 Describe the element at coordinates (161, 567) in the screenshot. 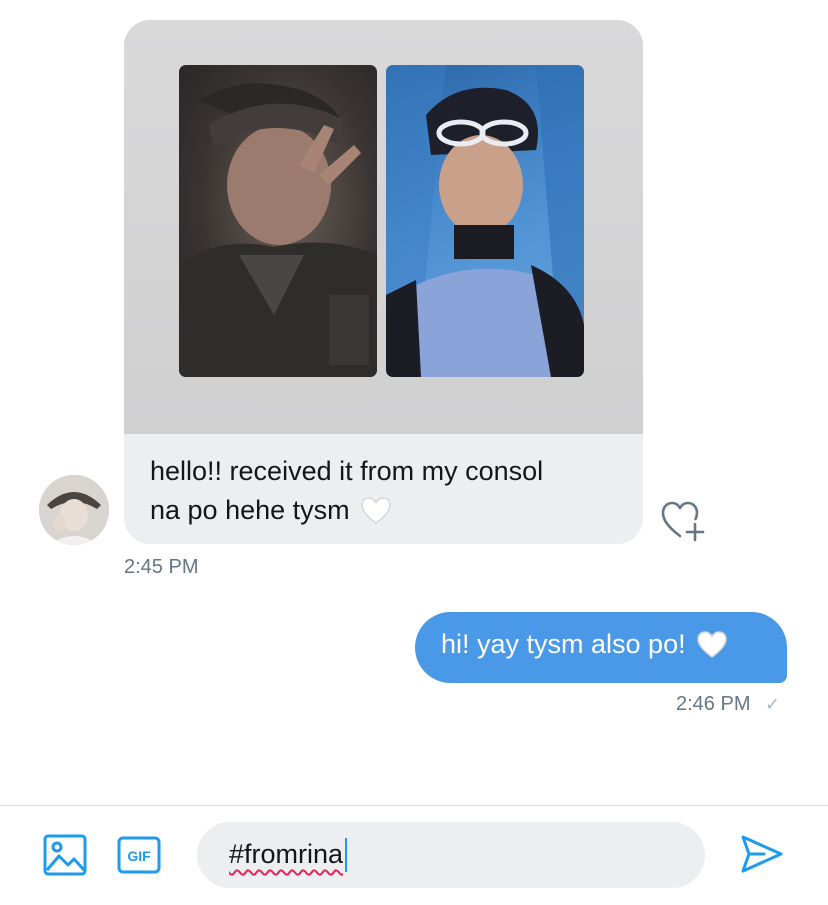

I see `received-timestamp: 2:45 PM` at that location.